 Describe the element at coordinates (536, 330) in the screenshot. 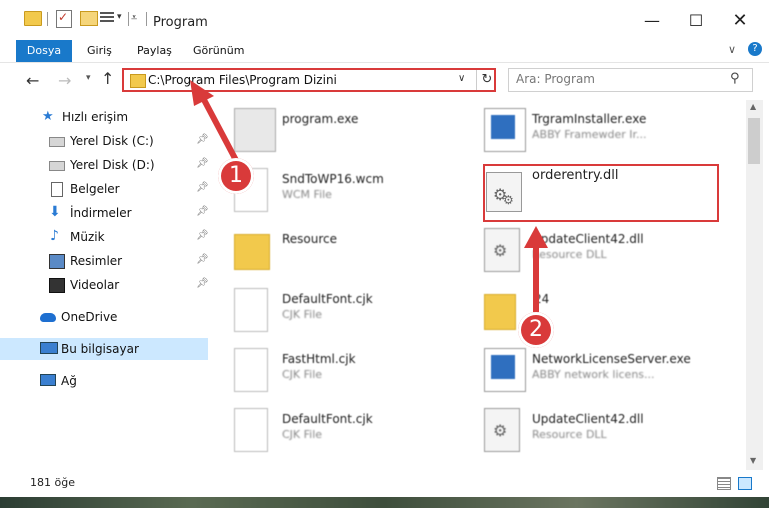

I see `callout-2: 2` at that location.